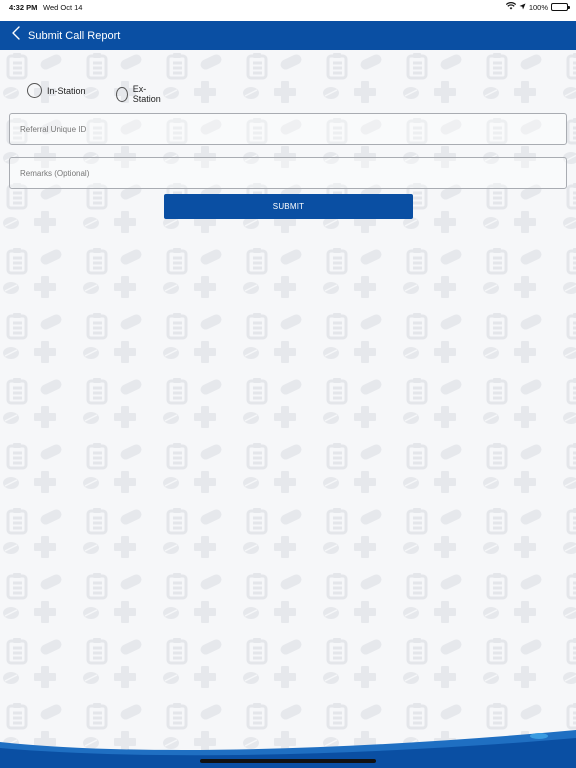  I want to click on status-date: Wed Oct 14, so click(63, 7).